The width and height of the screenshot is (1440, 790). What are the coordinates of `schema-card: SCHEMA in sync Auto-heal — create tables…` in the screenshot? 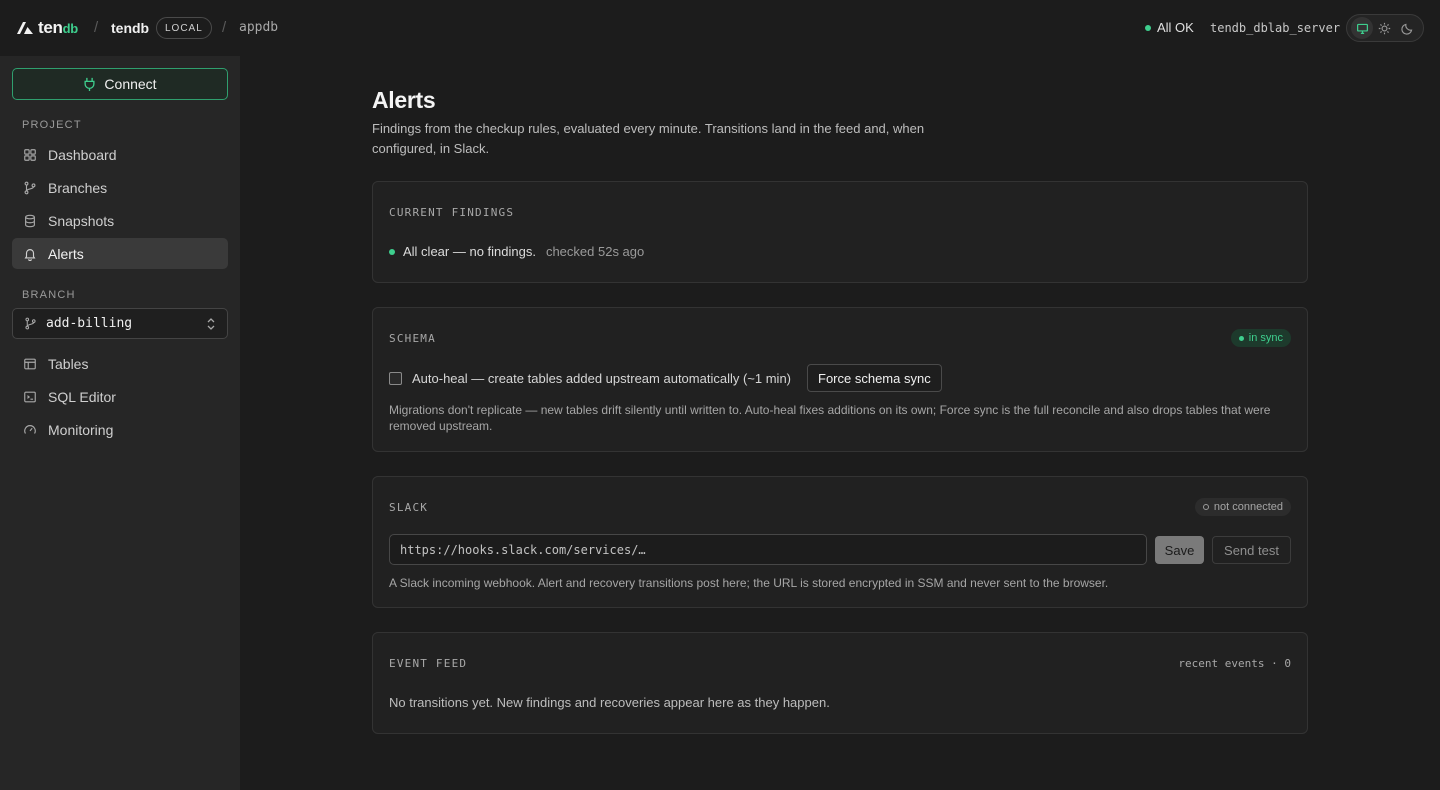 It's located at (840, 379).